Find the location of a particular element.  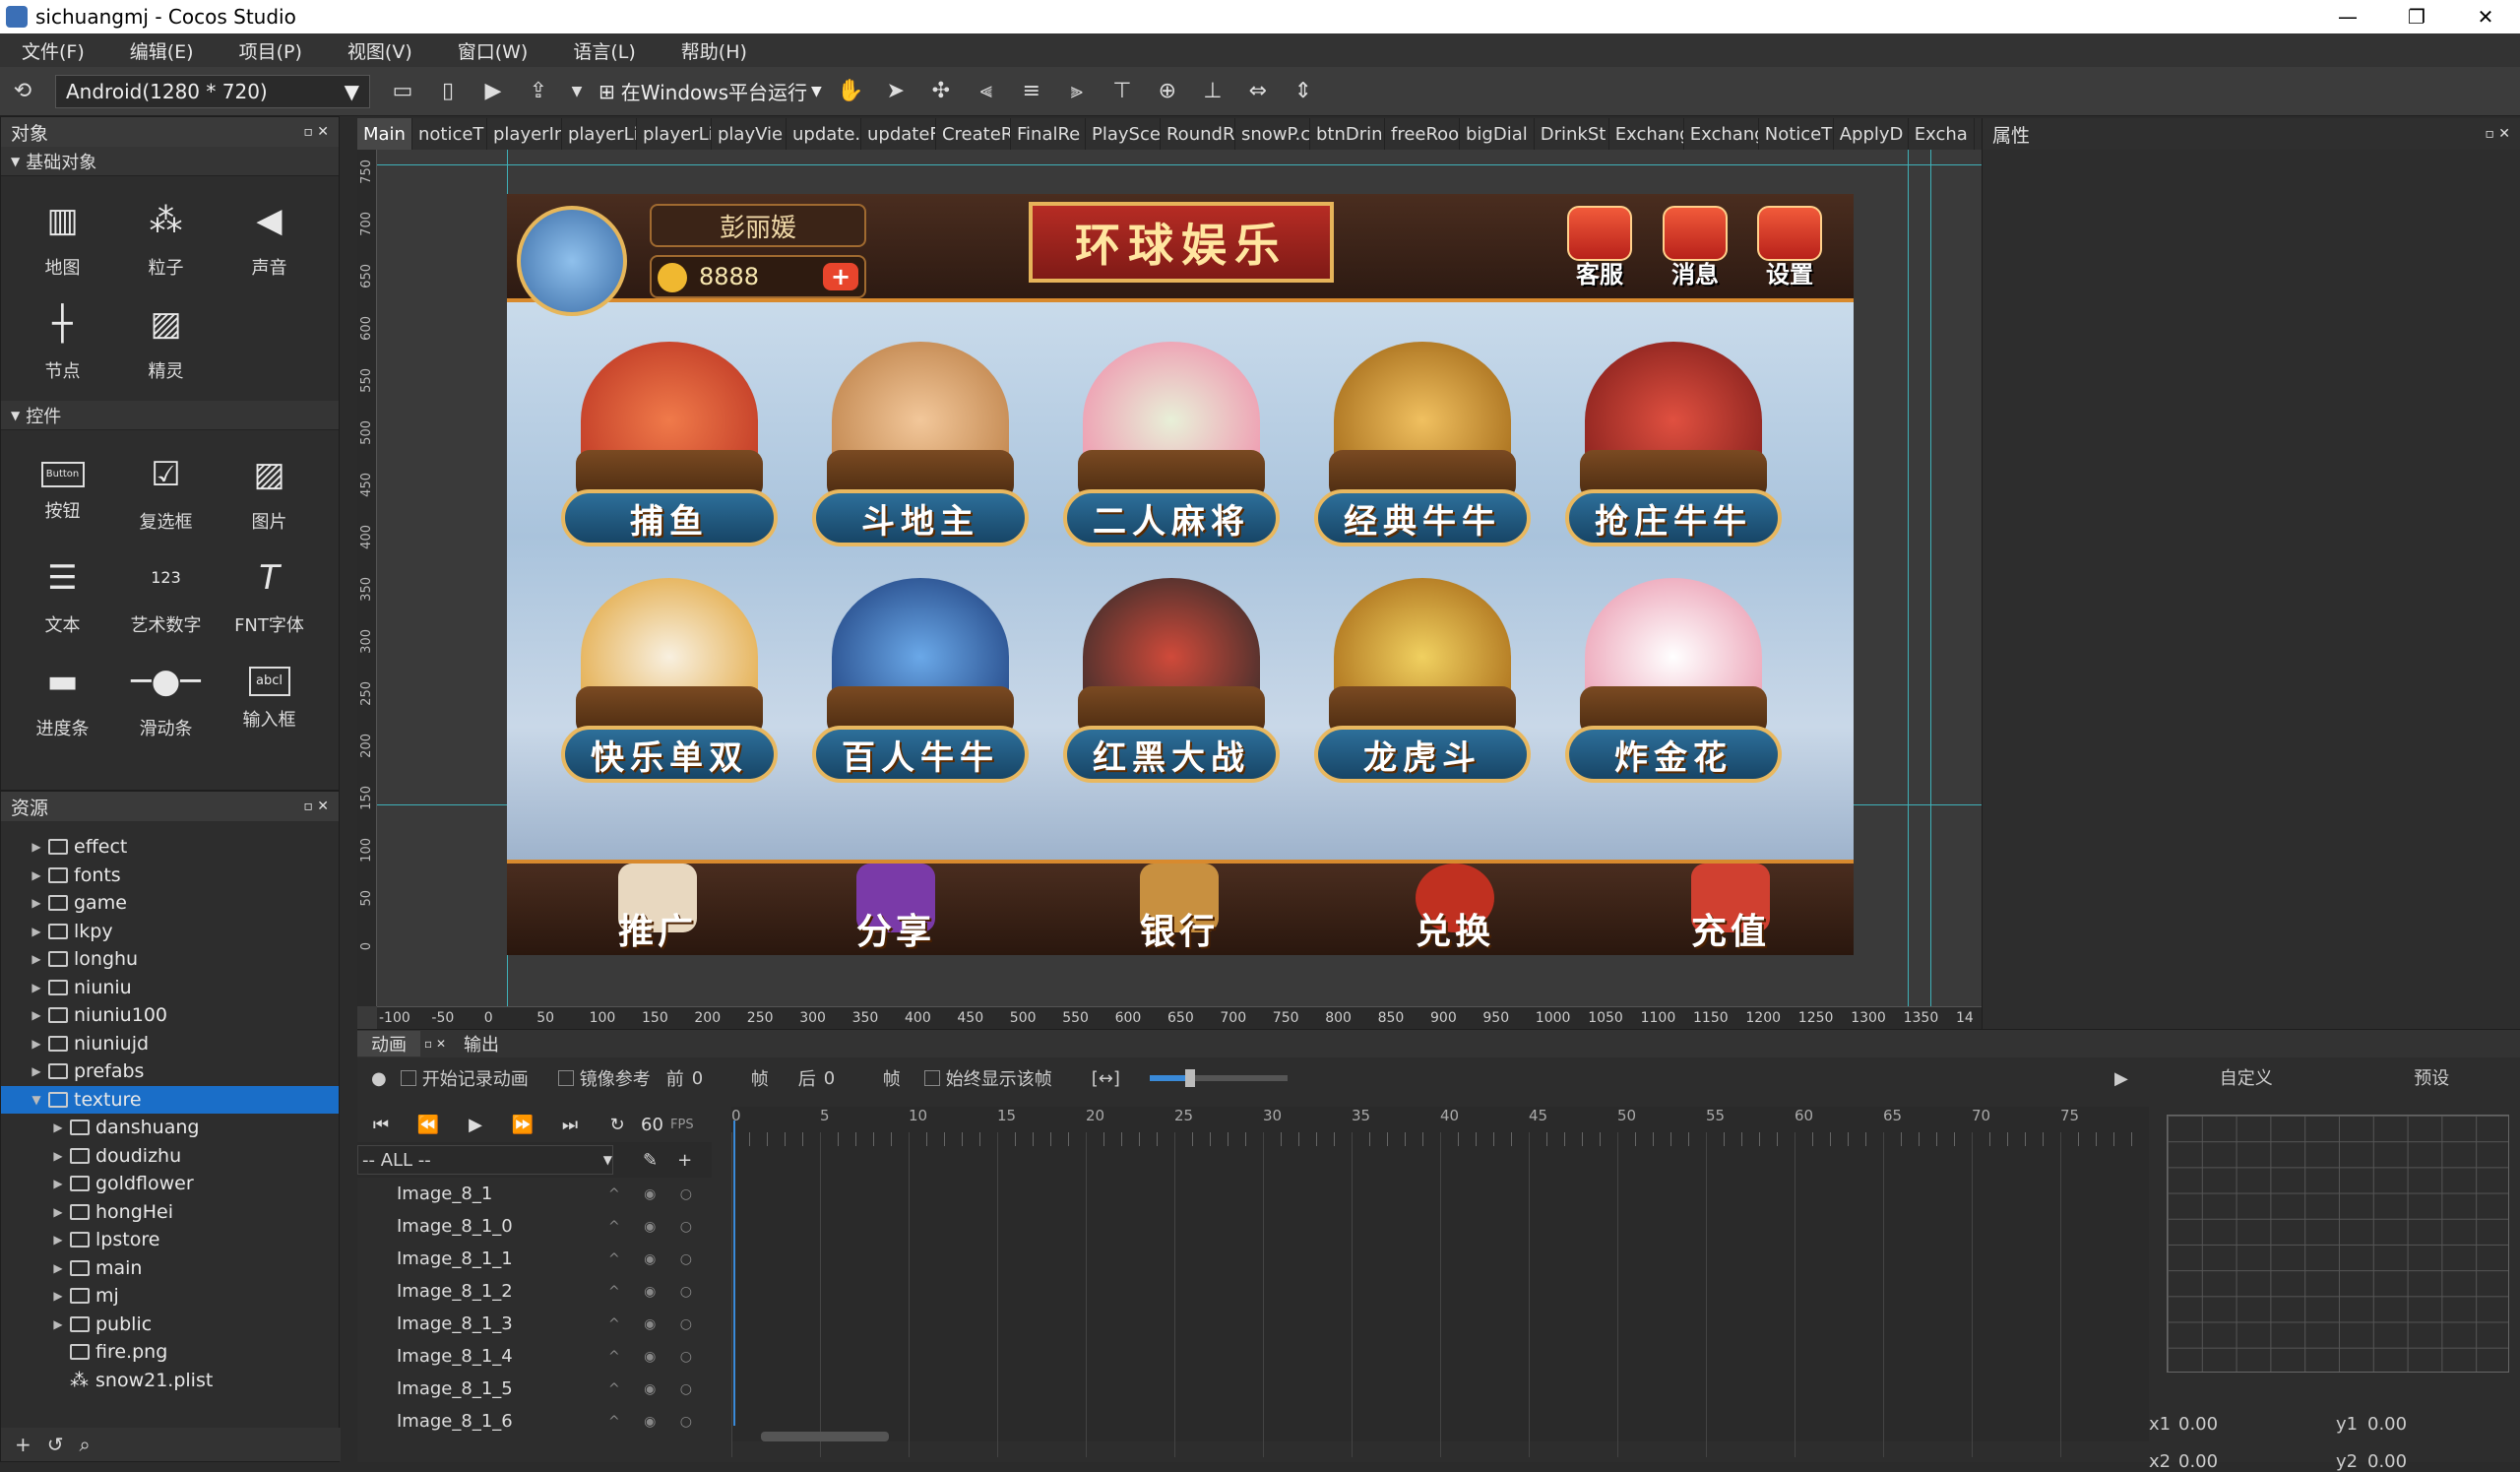

distribute-v-icon: ⇕ is located at coordinates (1303, 91).